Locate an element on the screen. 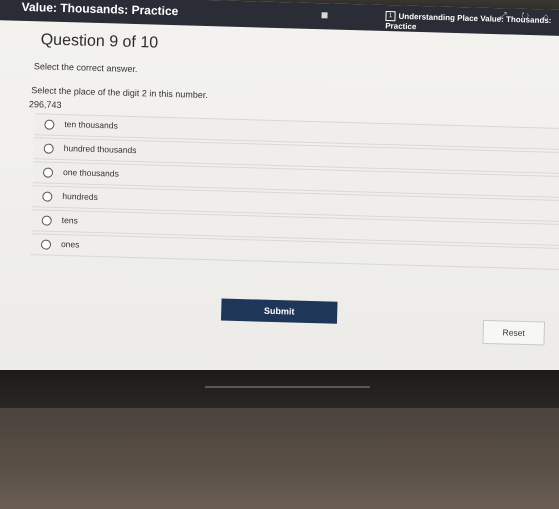  question-title: Question 9 of 10 is located at coordinates (99, 41).